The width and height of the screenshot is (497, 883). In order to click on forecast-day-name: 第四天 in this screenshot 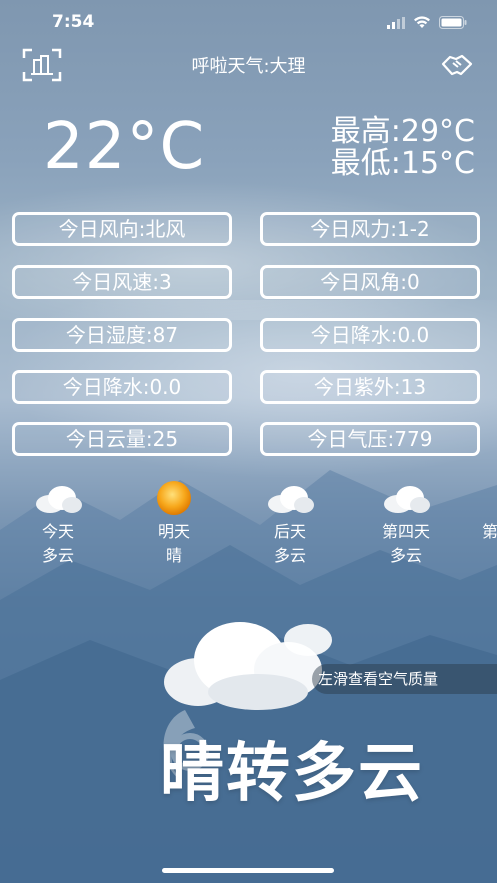, I will do `click(405, 531)`.